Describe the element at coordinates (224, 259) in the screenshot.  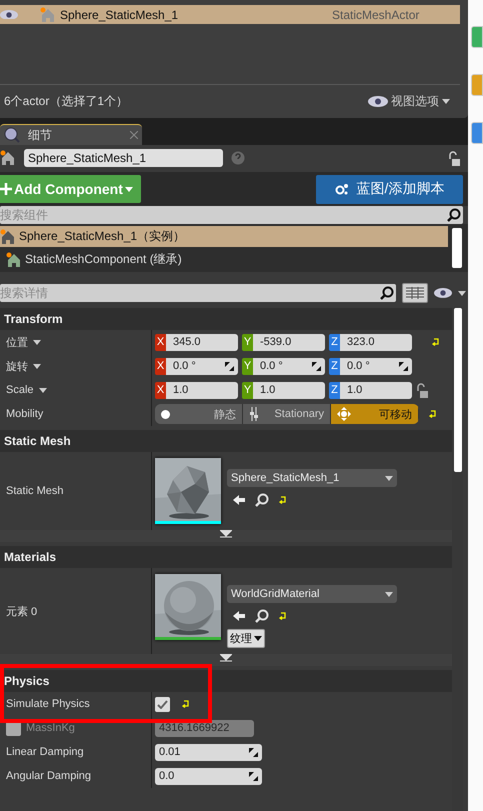
I see `component-item: StaticMeshComponent (继承)` at that location.